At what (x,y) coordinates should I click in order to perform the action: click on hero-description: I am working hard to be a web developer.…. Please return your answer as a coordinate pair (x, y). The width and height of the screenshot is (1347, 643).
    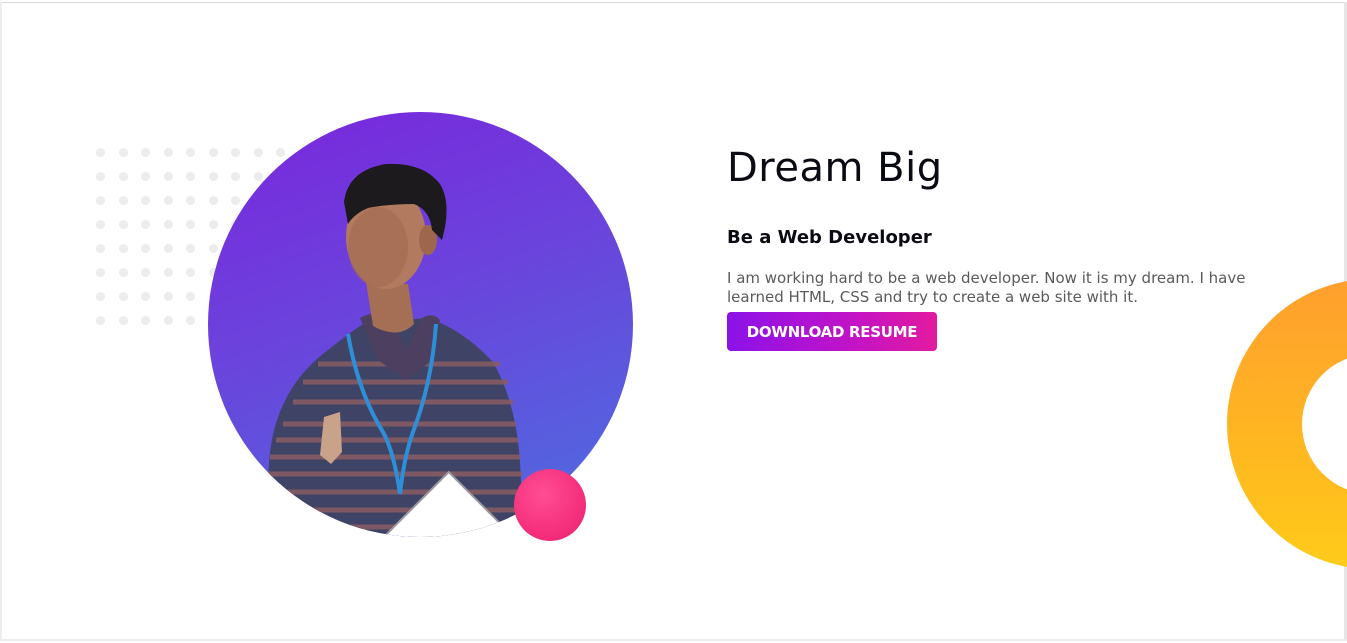
    Looking at the image, I should click on (986, 287).